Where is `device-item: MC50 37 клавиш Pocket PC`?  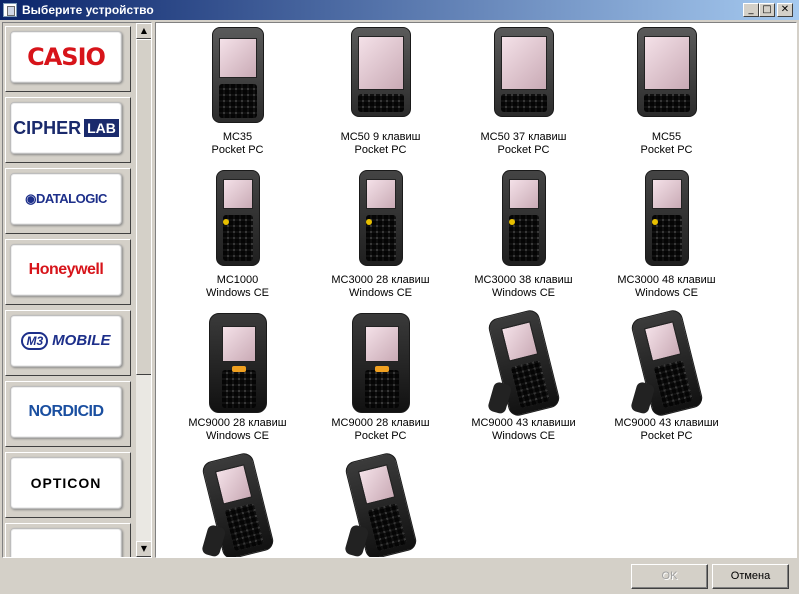
device-item: MC50 37 клавиш Pocket PC is located at coordinates (523, 98).